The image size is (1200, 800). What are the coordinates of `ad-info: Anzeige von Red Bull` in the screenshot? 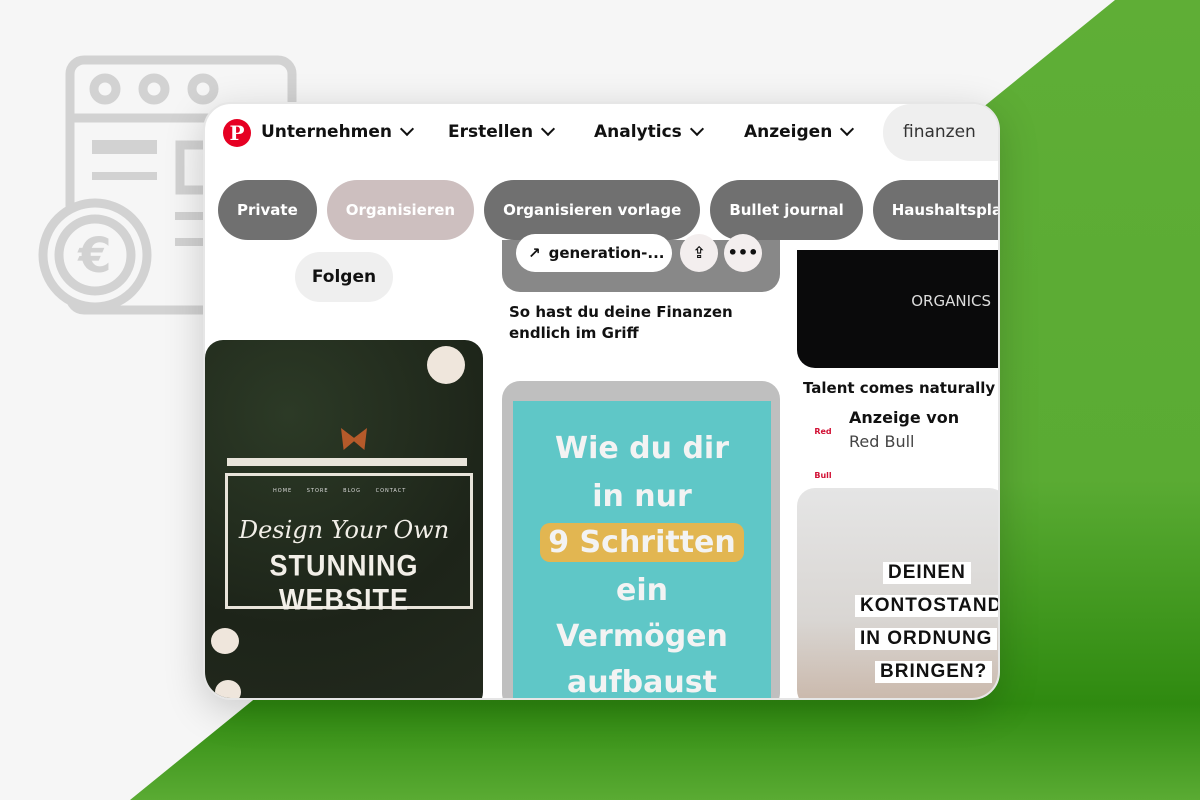 It's located at (904, 430).